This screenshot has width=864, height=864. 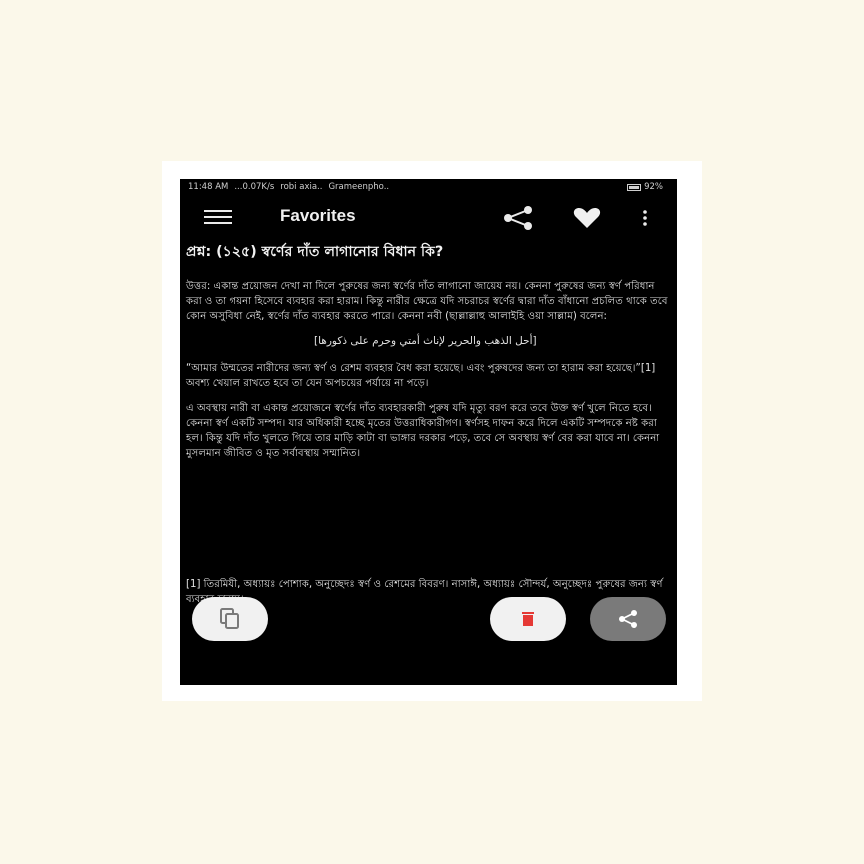 What do you see at coordinates (645, 218) in the screenshot?
I see `more-vert-icon` at bounding box center [645, 218].